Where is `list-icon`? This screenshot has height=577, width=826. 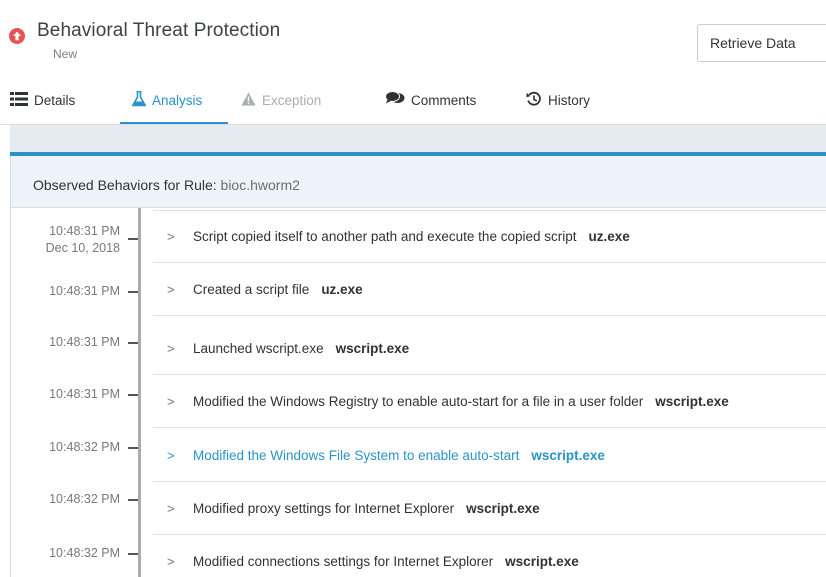
list-icon is located at coordinates (19, 100).